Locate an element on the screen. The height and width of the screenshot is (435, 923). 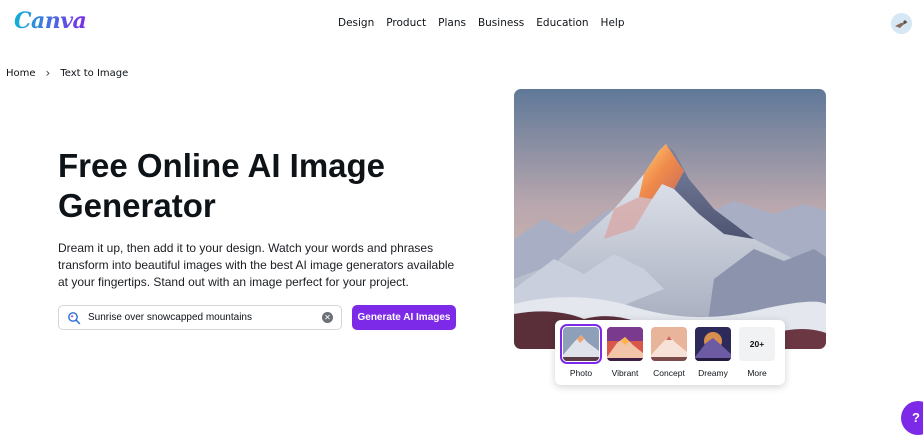
chevron-right-icon: › is located at coordinates (48, 73).